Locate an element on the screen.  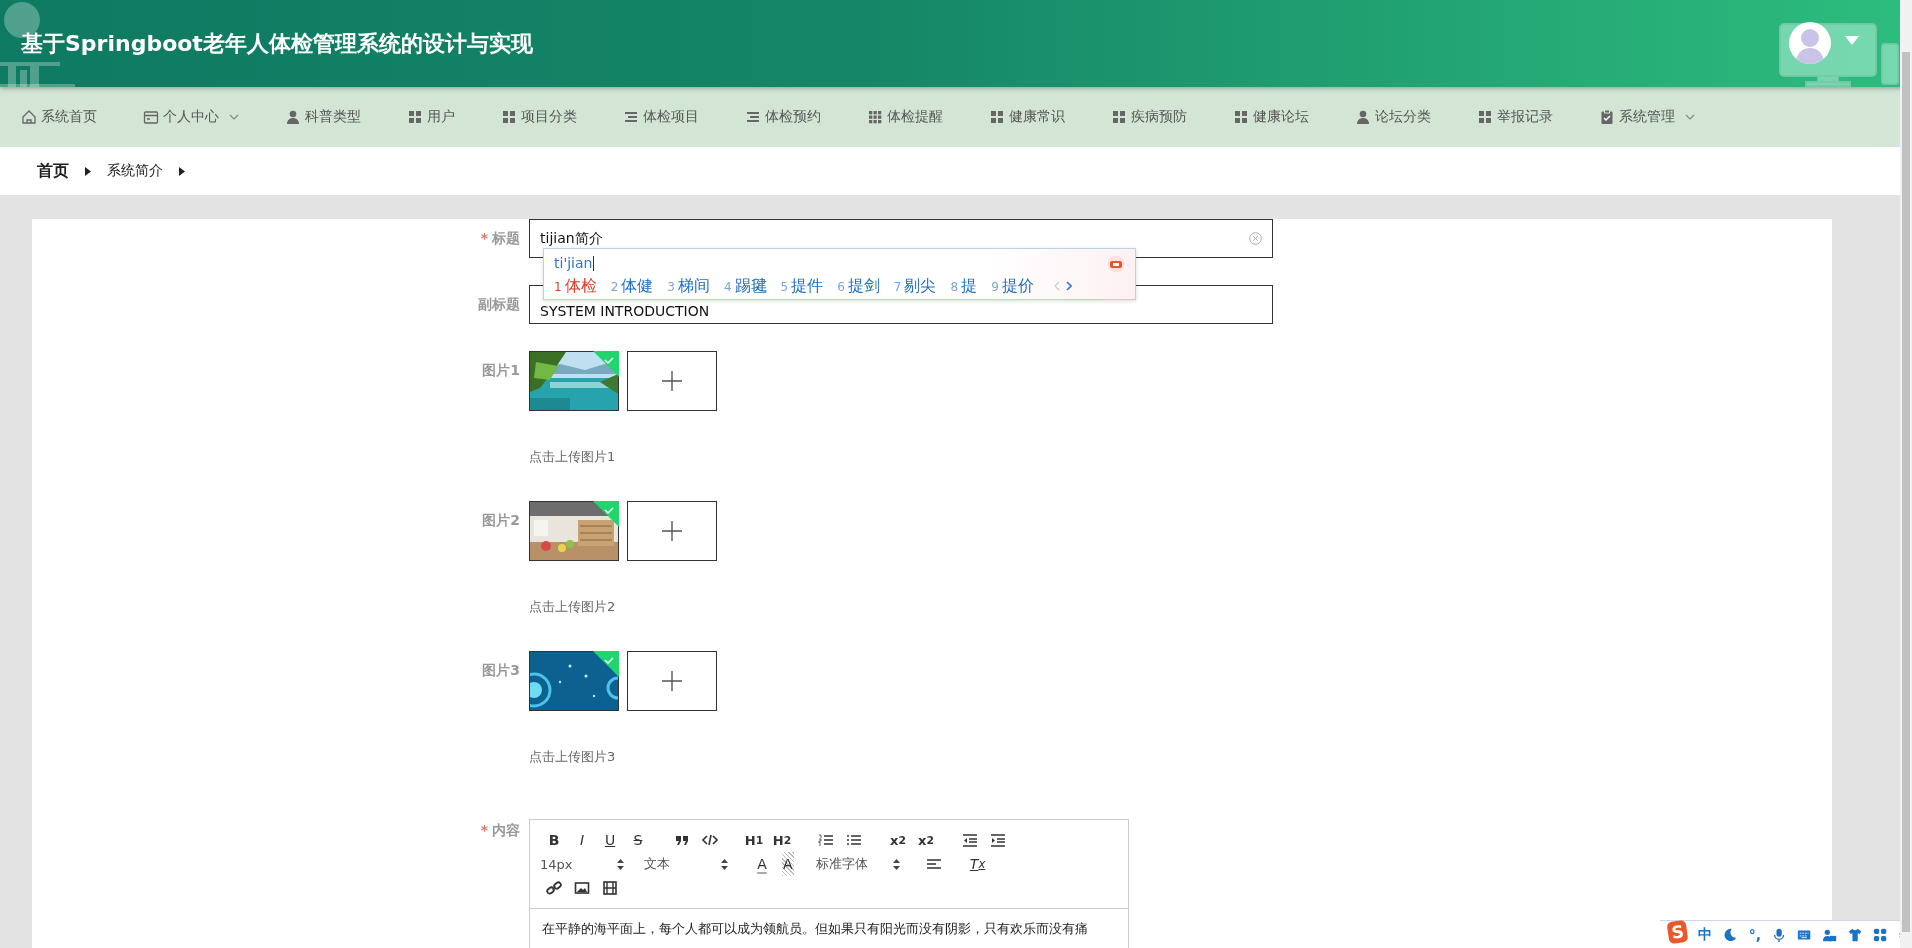
nav-item: 体检预约 is located at coordinates (783, 117).